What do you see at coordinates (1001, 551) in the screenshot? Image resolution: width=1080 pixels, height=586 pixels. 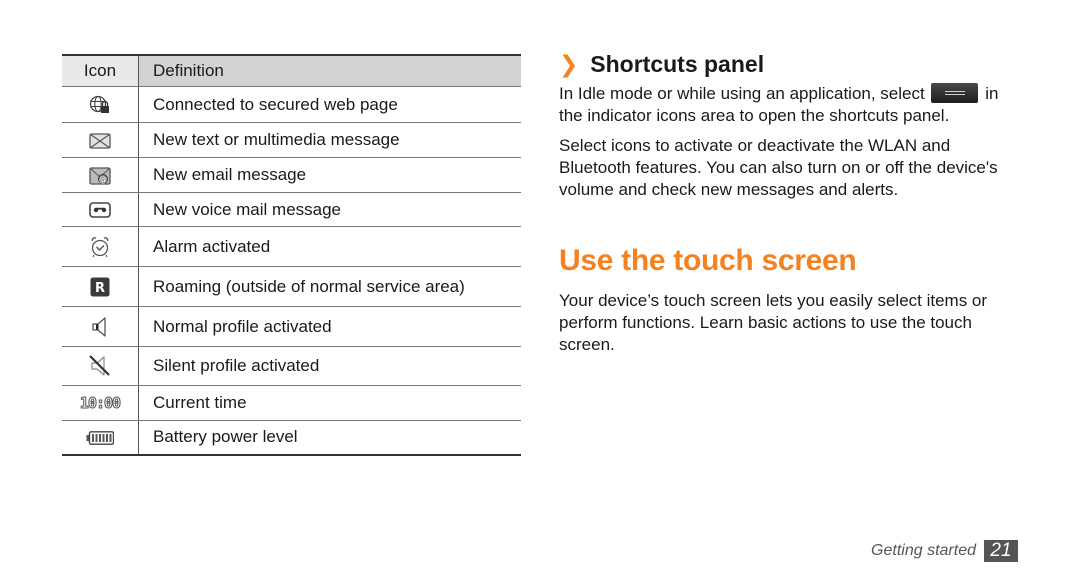 I see `page-number: 21` at bounding box center [1001, 551].